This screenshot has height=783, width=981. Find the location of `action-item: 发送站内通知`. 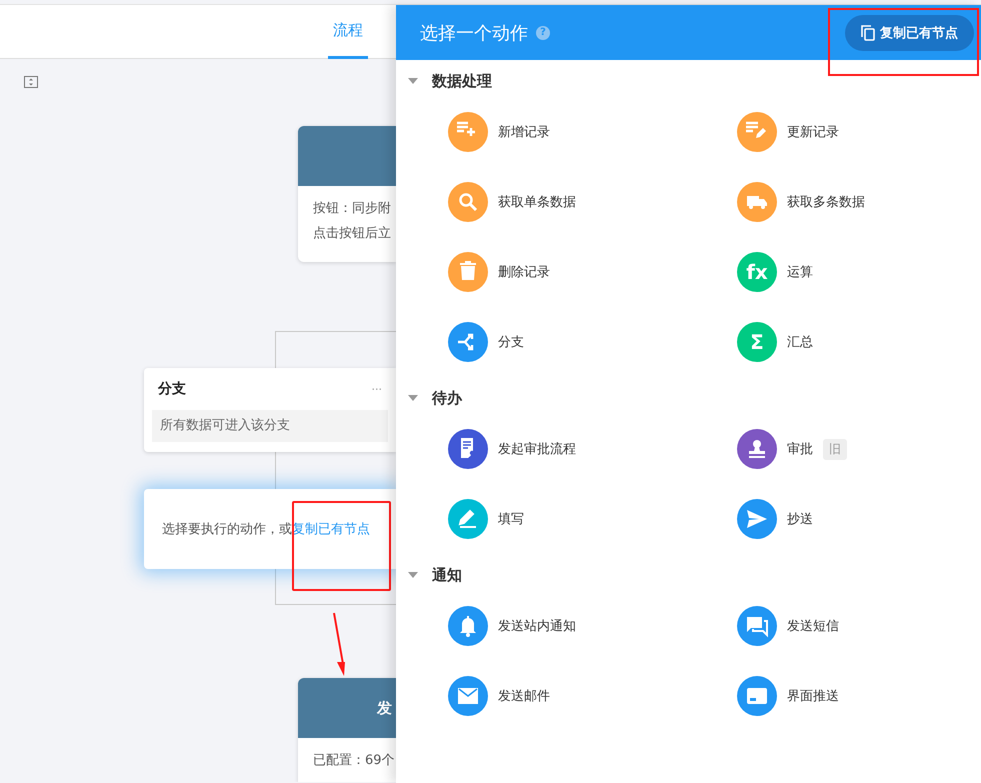

action-item: 发送站内通知 is located at coordinates (592, 626).